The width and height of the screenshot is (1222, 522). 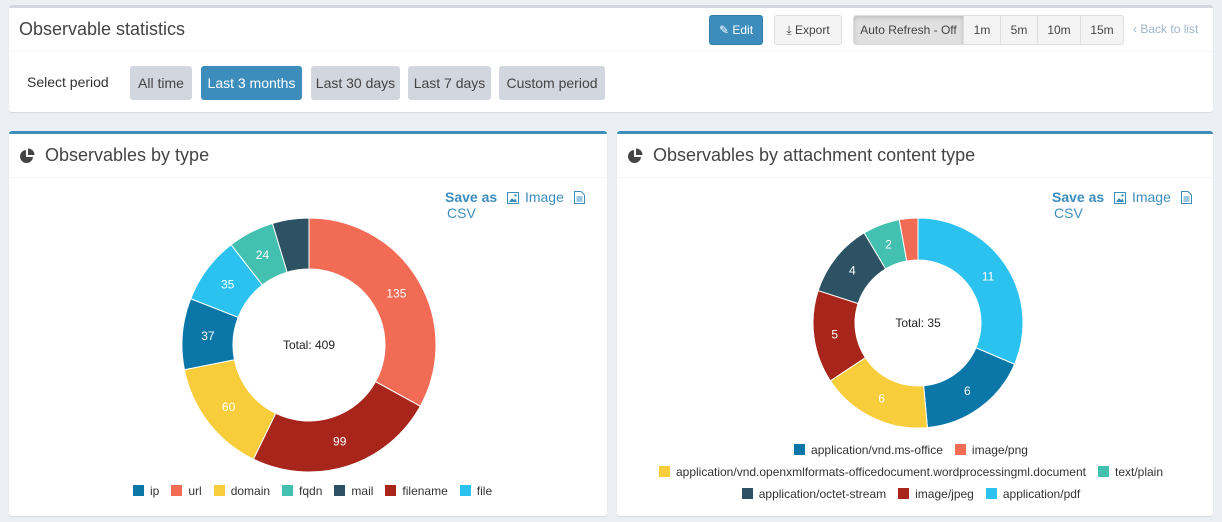 I want to click on donut-total-label: Total: 35, so click(x=918, y=323).